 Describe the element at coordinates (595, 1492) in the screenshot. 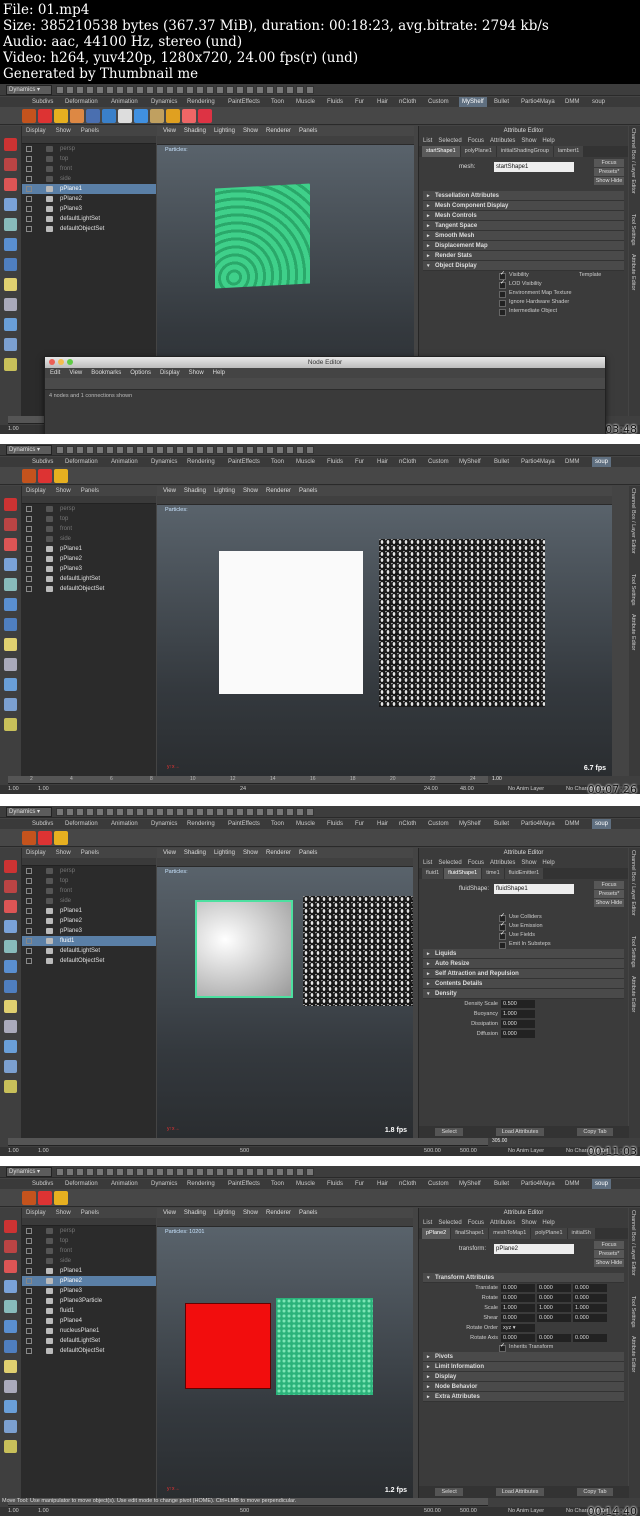

I see `copy-tab-button: Copy Tab` at that location.